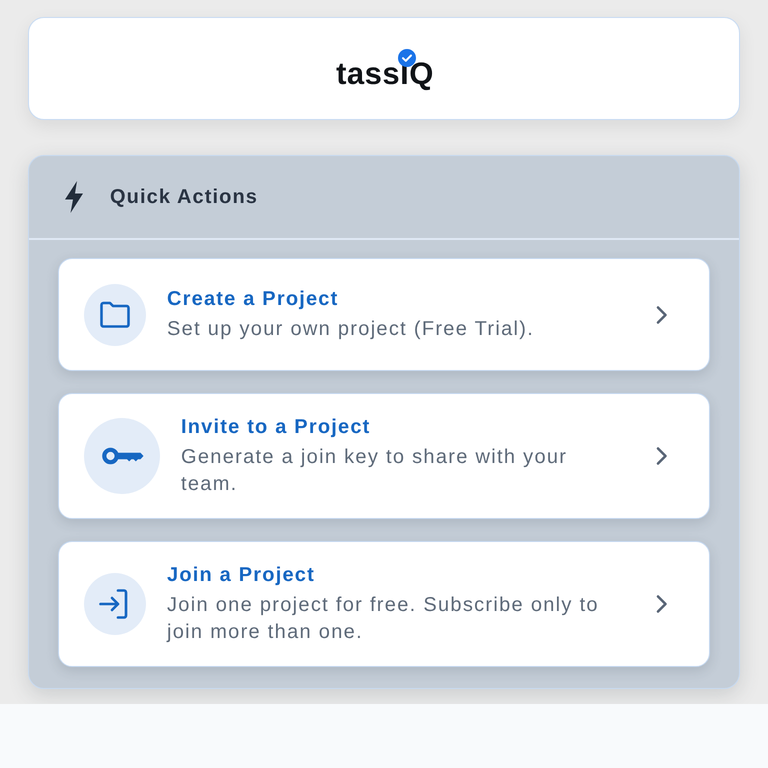  Describe the element at coordinates (351, 329) in the screenshot. I see `action-description: Set up your own project (Free Trial).` at that location.